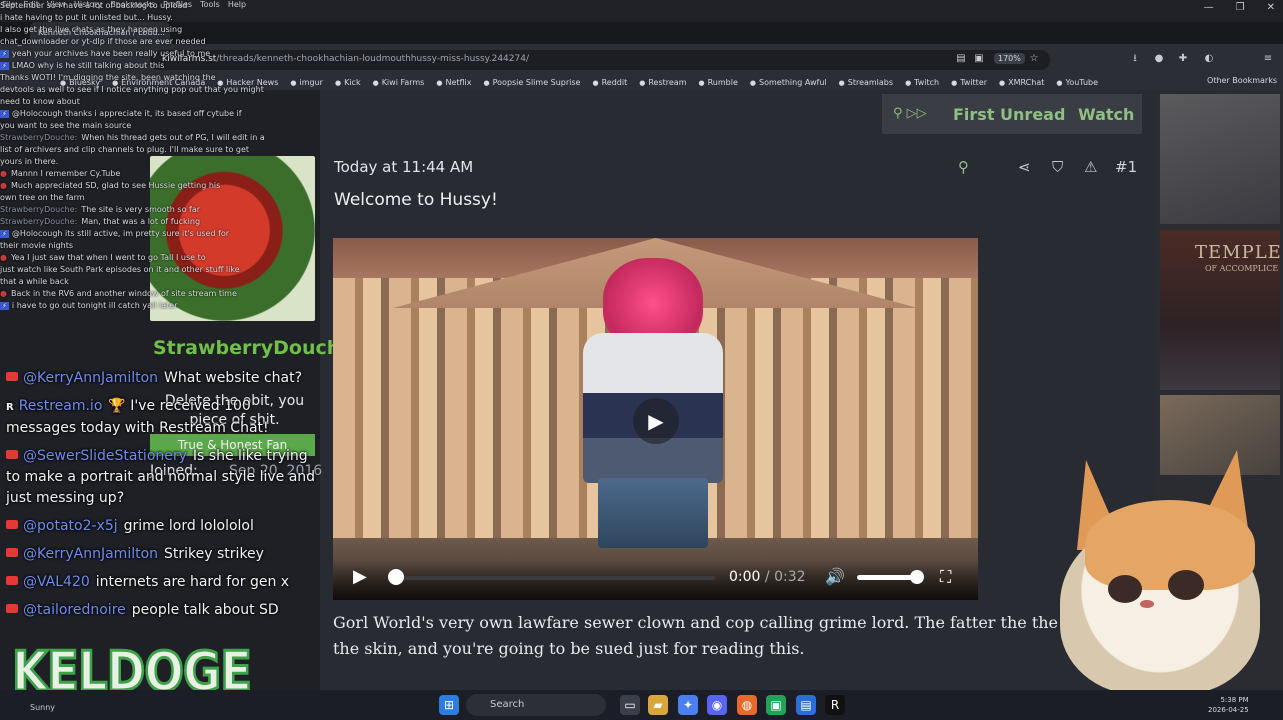 The width and height of the screenshot is (1283, 720). Describe the element at coordinates (835, 576) in the screenshot. I see `volume-icon: 🔊` at that location.